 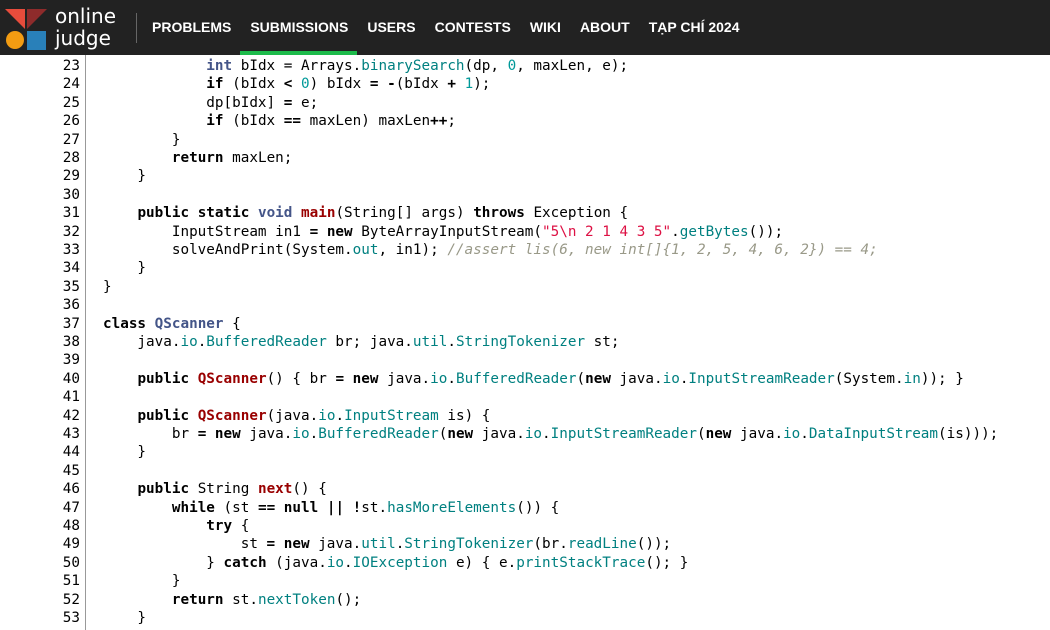 I want to click on line-number: 51, so click(x=71, y=581).